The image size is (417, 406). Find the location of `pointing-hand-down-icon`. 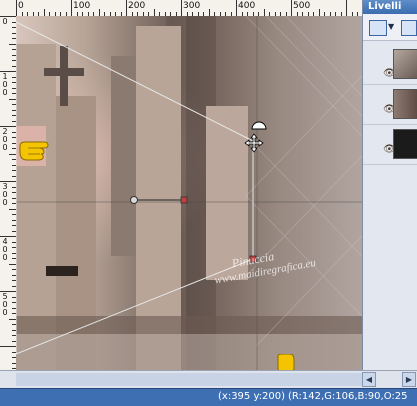

pointing-hand-down-icon is located at coordinates (285, 362).